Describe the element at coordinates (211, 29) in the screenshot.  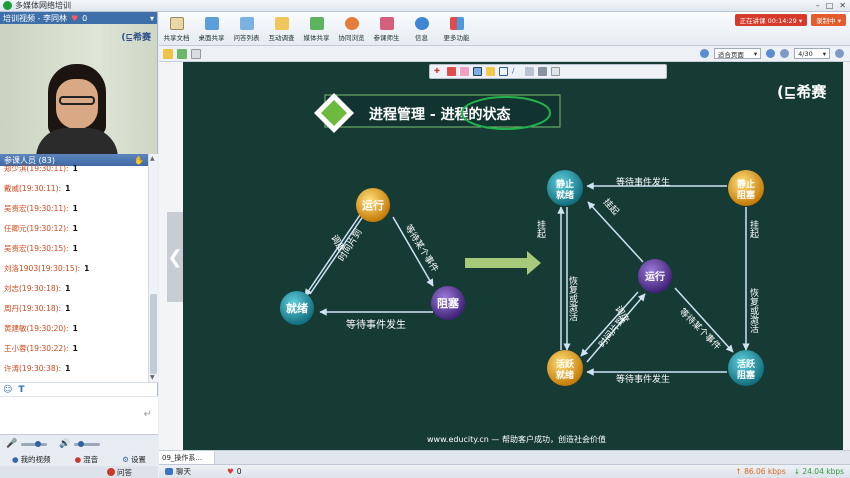
I see `desktop-share-button: 桌面共享` at that location.